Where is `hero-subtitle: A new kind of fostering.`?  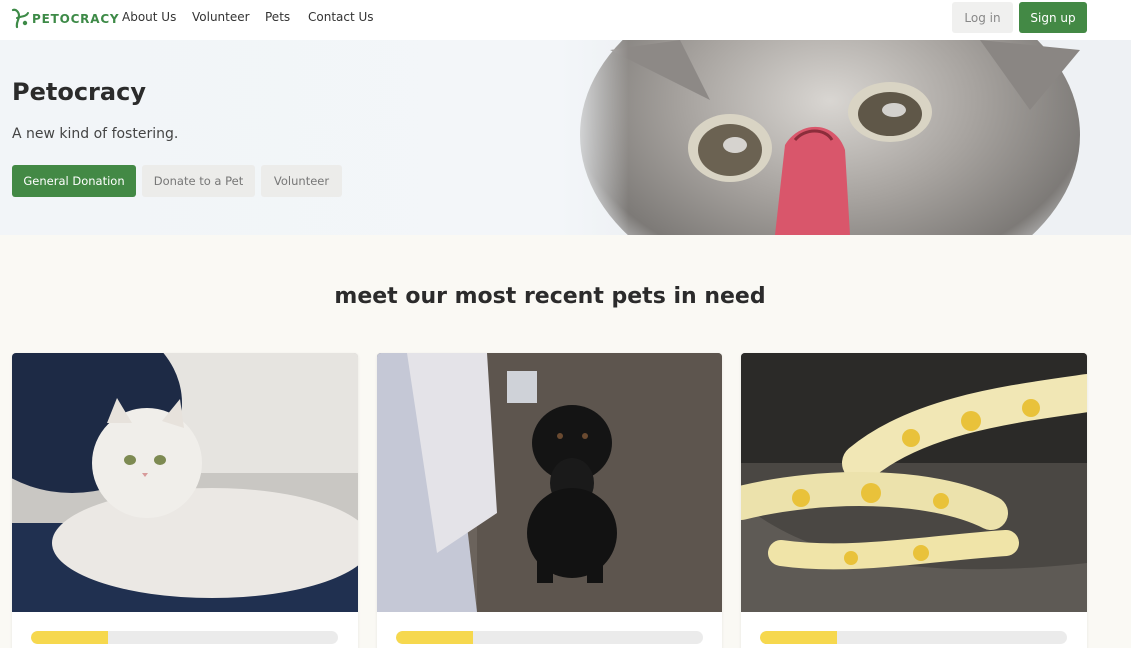
hero-subtitle: A new kind of fostering. is located at coordinates (95, 134).